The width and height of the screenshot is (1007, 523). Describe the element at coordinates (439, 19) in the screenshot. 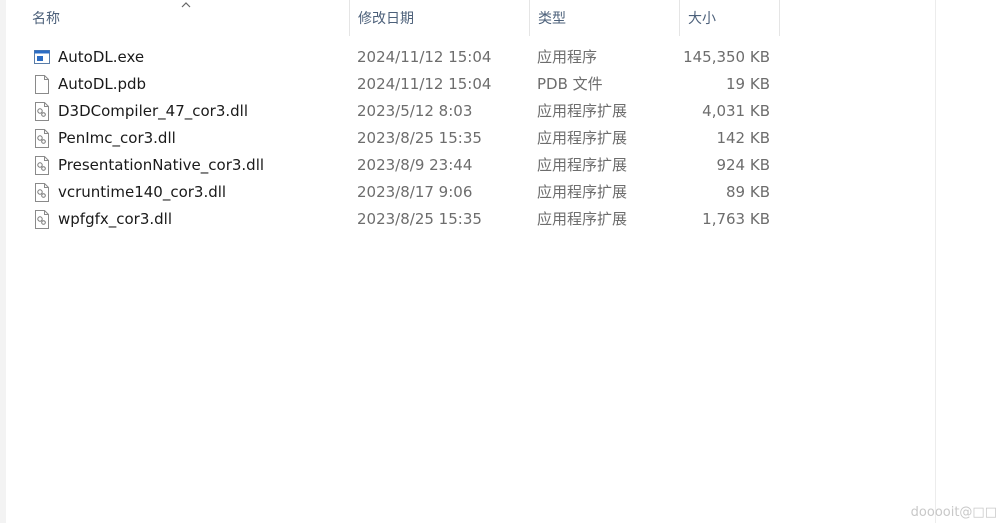

I see `column-header-date: 修改日期` at that location.